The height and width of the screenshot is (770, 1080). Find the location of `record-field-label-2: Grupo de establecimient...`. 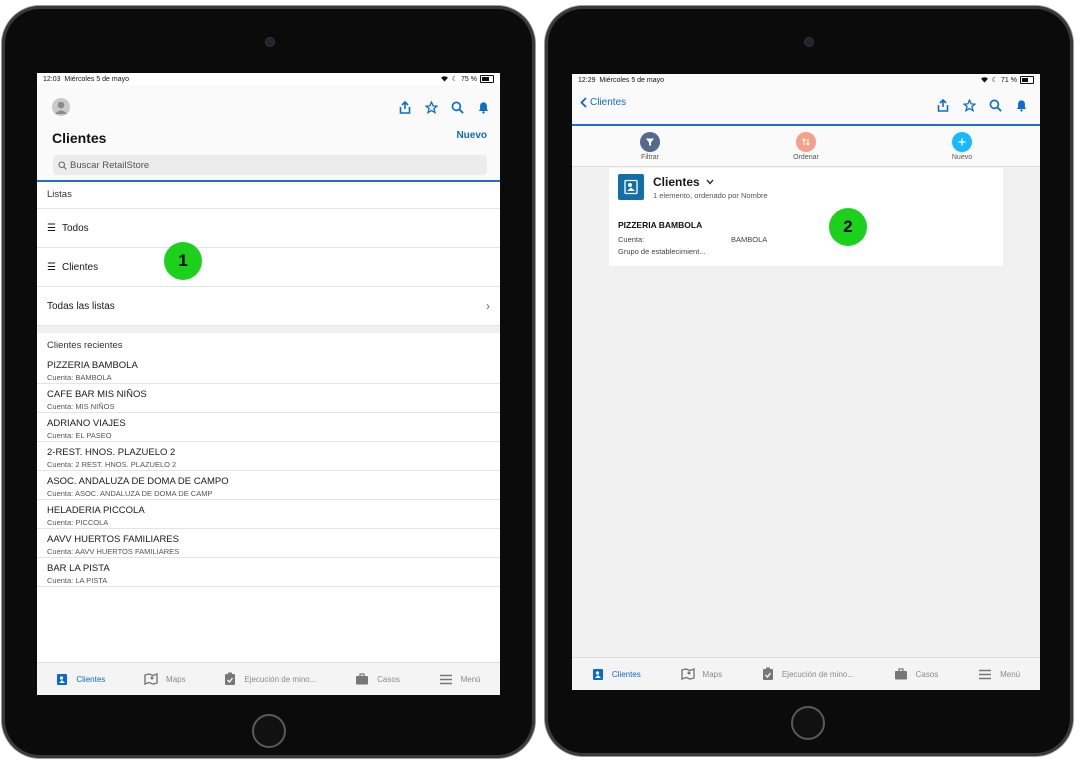

record-field-label-2: Grupo de establecimient... is located at coordinates (662, 251).